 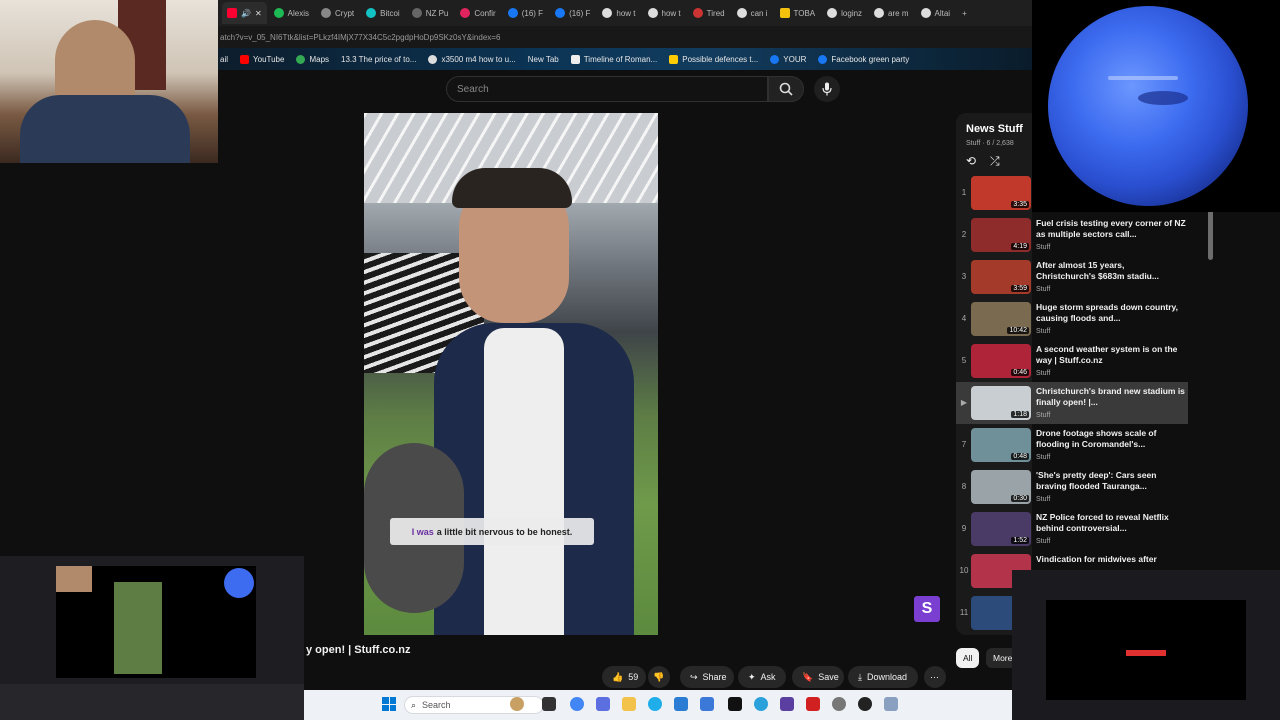 What do you see at coordinates (345, 13) in the screenshot?
I see `tab-label: Crypt` at bounding box center [345, 13].